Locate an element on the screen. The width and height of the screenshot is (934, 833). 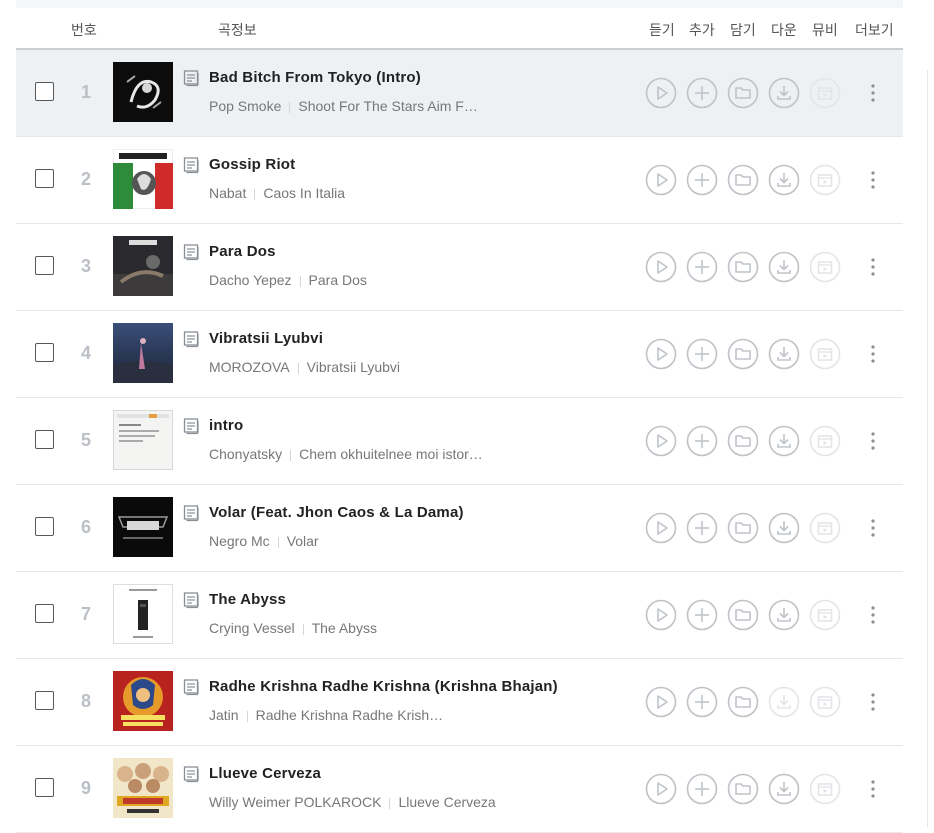
track-title: Gossip Riot is located at coordinates (252, 164).